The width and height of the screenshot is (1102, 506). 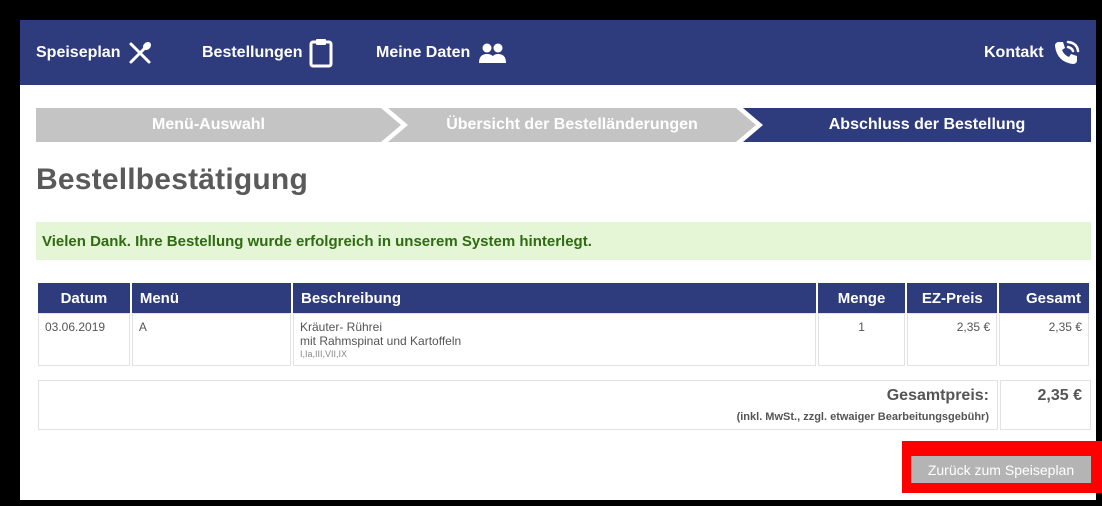 I want to click on column-header-menge: Menge, so click(x=861, y=298).